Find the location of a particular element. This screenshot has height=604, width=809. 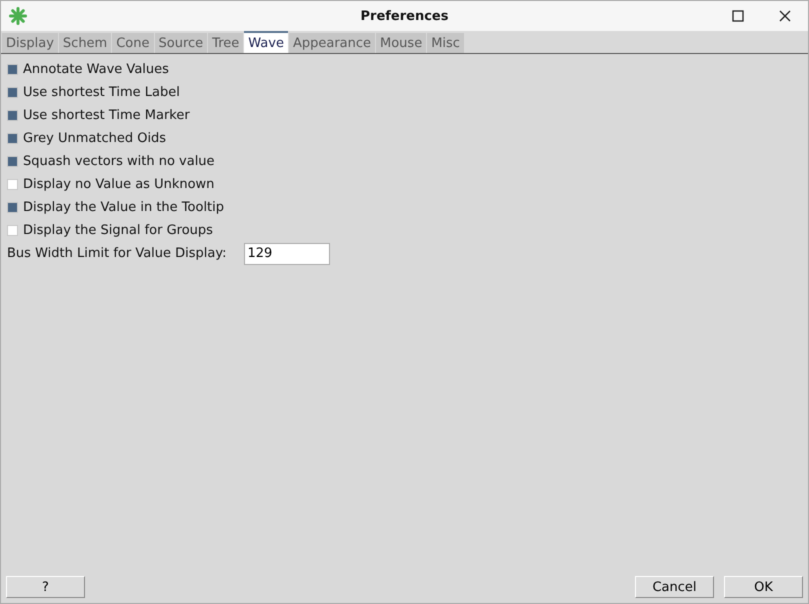

checkbox-label: Squash vectors with no value is located at coordinates (119, 161).